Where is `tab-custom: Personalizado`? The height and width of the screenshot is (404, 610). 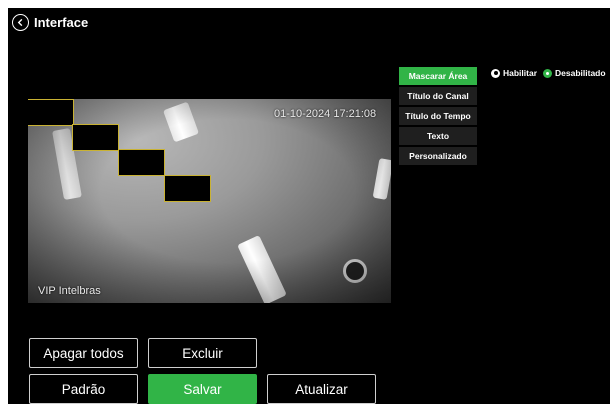
tab-custom: Personalizado is located at coordinates (438, 156).